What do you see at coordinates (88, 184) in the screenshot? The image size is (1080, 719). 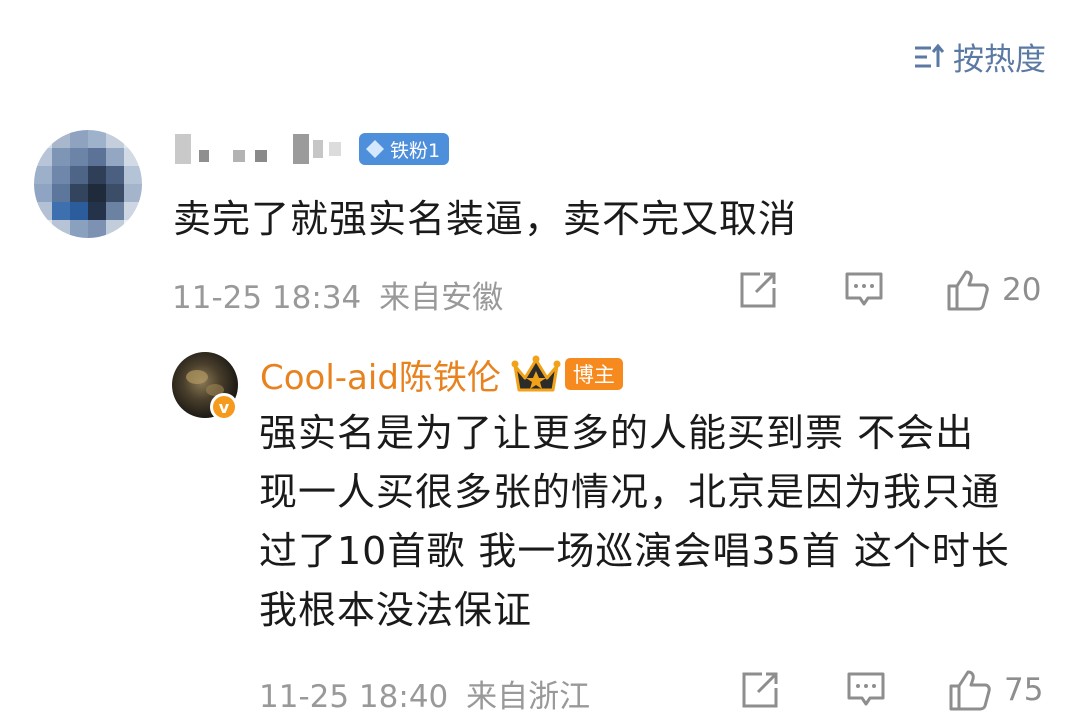 I see `avatar` at bounding box center [88, 184].